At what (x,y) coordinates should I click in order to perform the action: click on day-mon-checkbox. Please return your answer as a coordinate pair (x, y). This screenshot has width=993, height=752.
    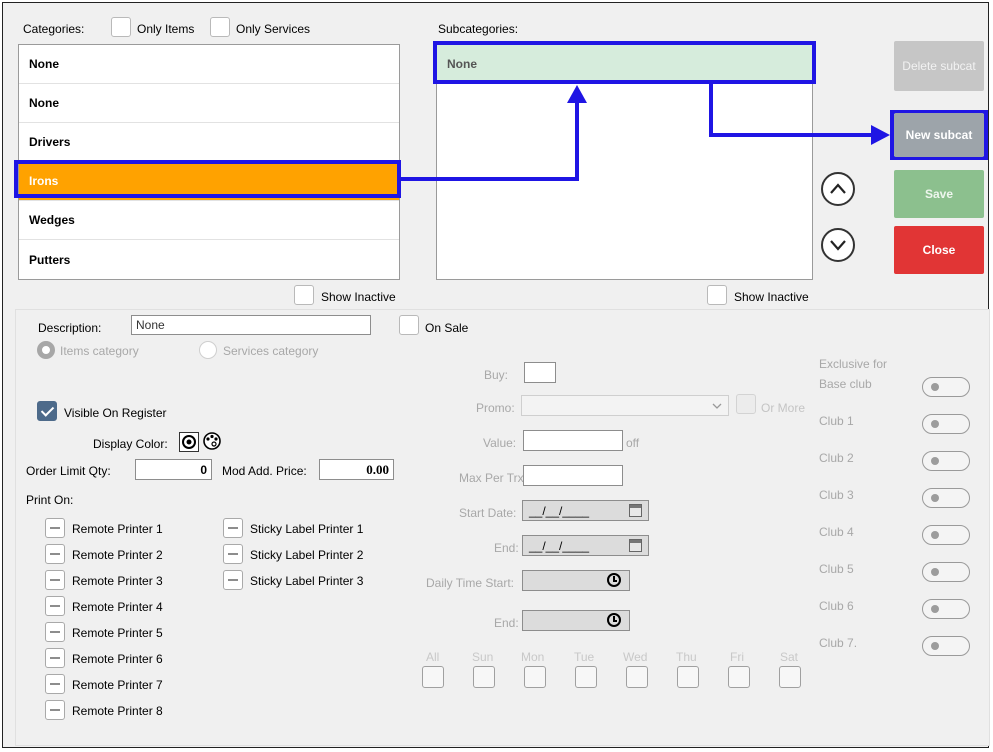
    Looking at the image, I should click on (535, 677).